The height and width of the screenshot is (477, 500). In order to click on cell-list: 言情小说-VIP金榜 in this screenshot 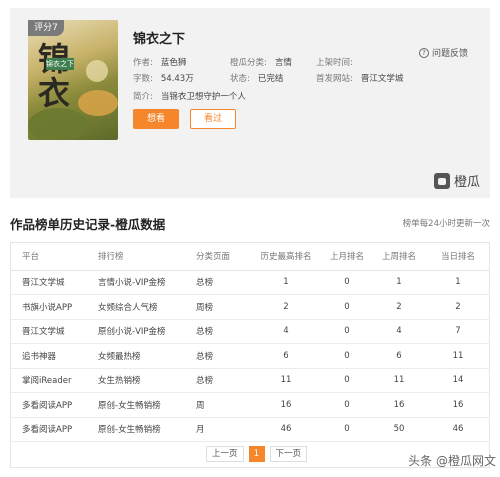, I will do `click(147, 282)`.